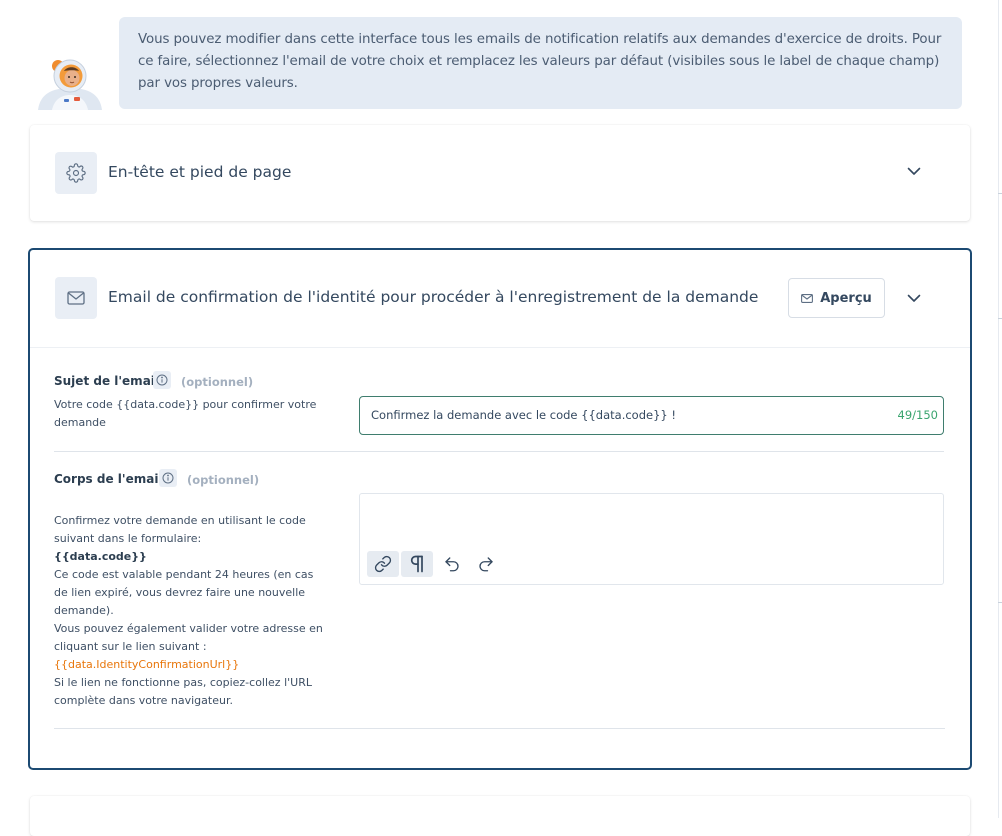 Image resolution: width=1002 pixels, height=836 pixels. Describe the element at coordinates (651, 539) in the screenshot. I see `body-editor` at that location.